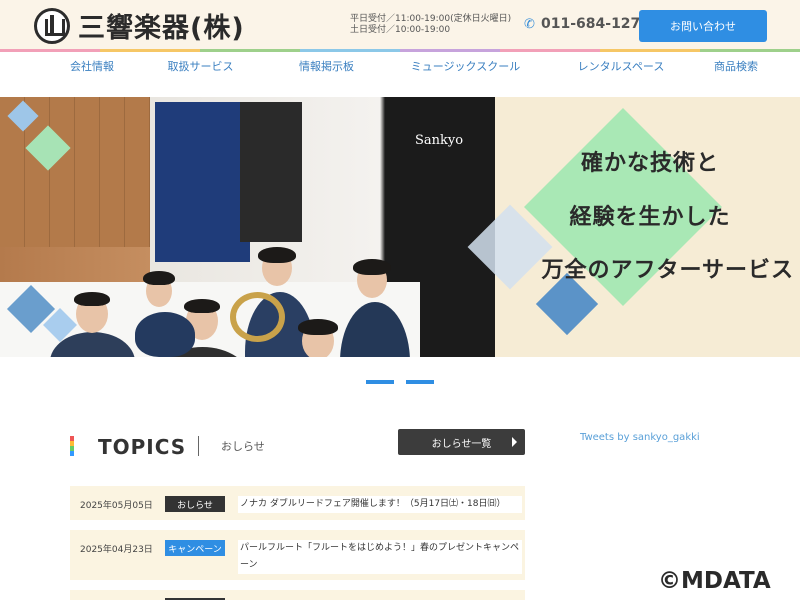 The width and height of the screenshot is (800, 600). Describe the element at coordinates (380, 557) in the screenshot. I see `news-title-link: パールフルート「フルートをはじめよう！」春のプレゼントキャンペーン` at that location.